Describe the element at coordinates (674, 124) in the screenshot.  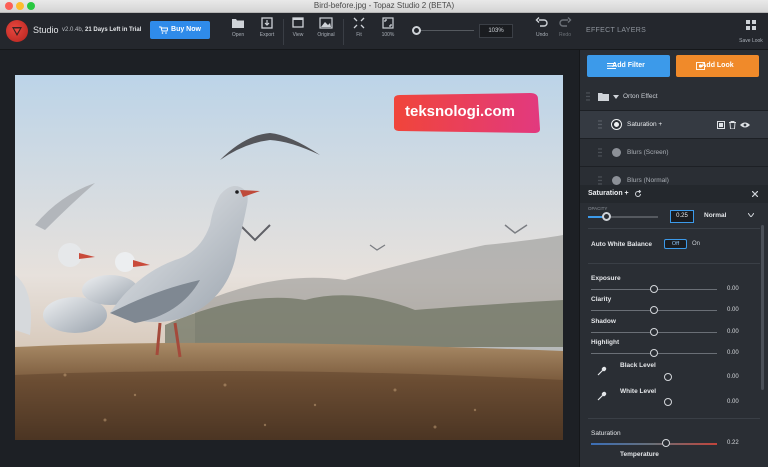
I see `layer-saturation: Saturation +` at that location.